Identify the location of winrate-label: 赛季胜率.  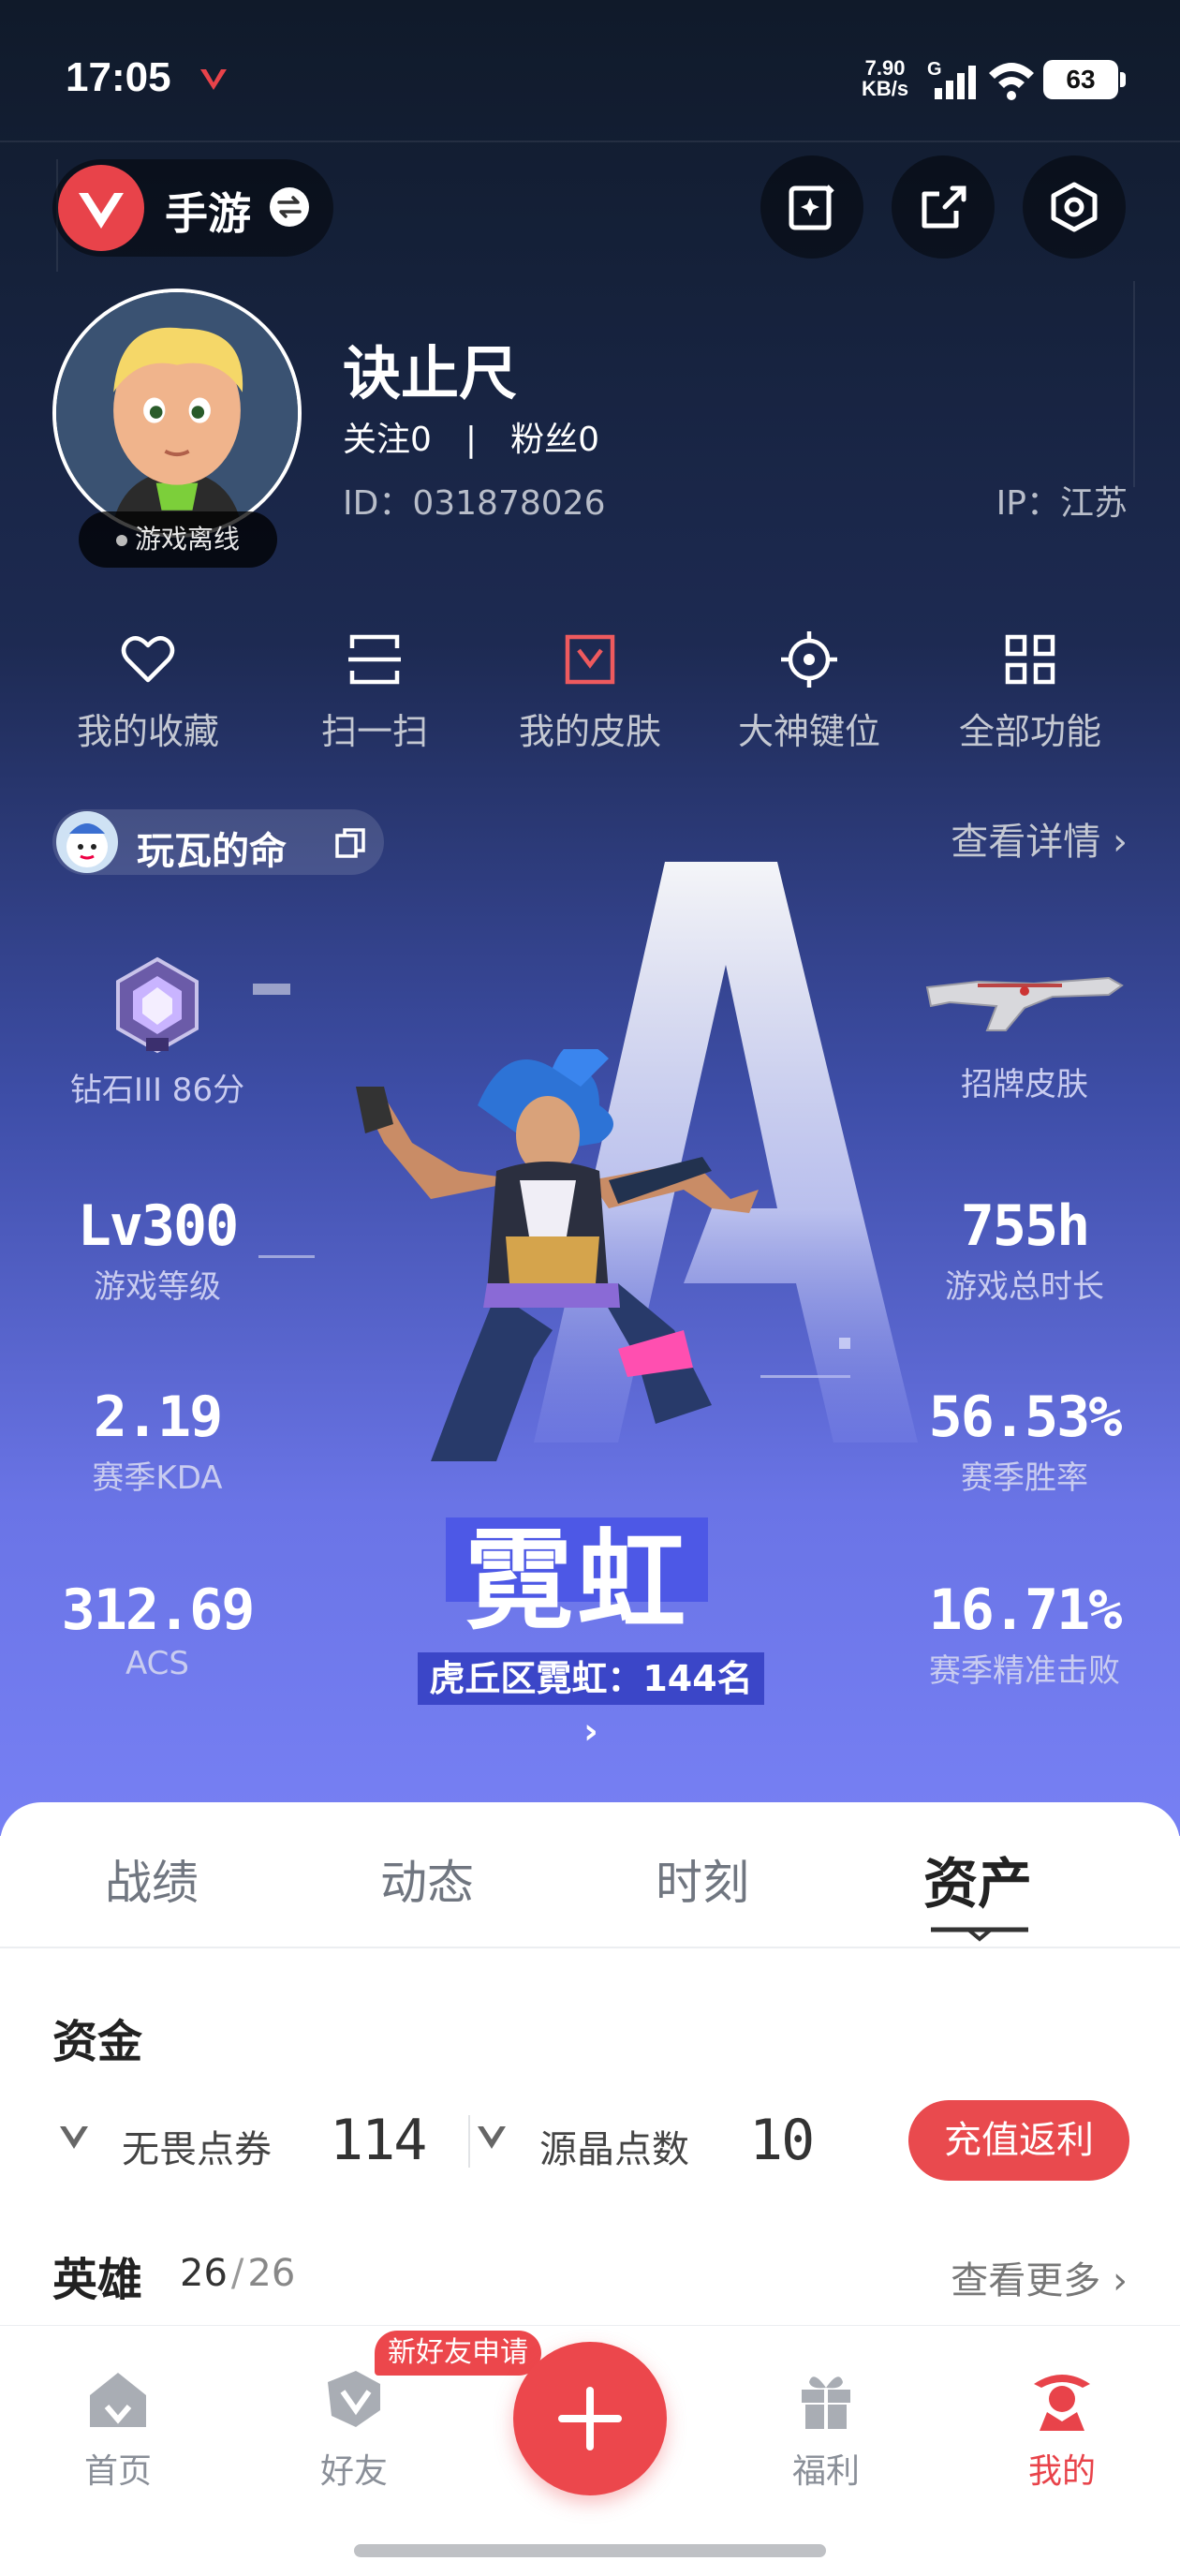
(1024, 1478).